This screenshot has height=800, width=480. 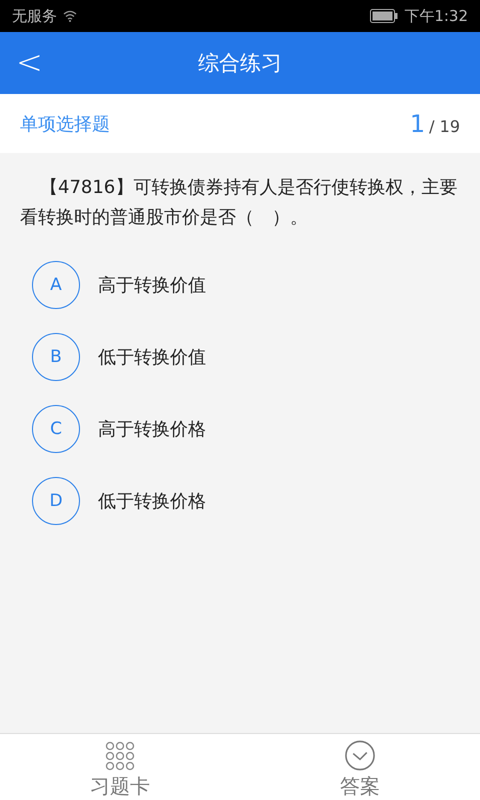 I want to click on option-letter: B, so click(x=56, y=357).